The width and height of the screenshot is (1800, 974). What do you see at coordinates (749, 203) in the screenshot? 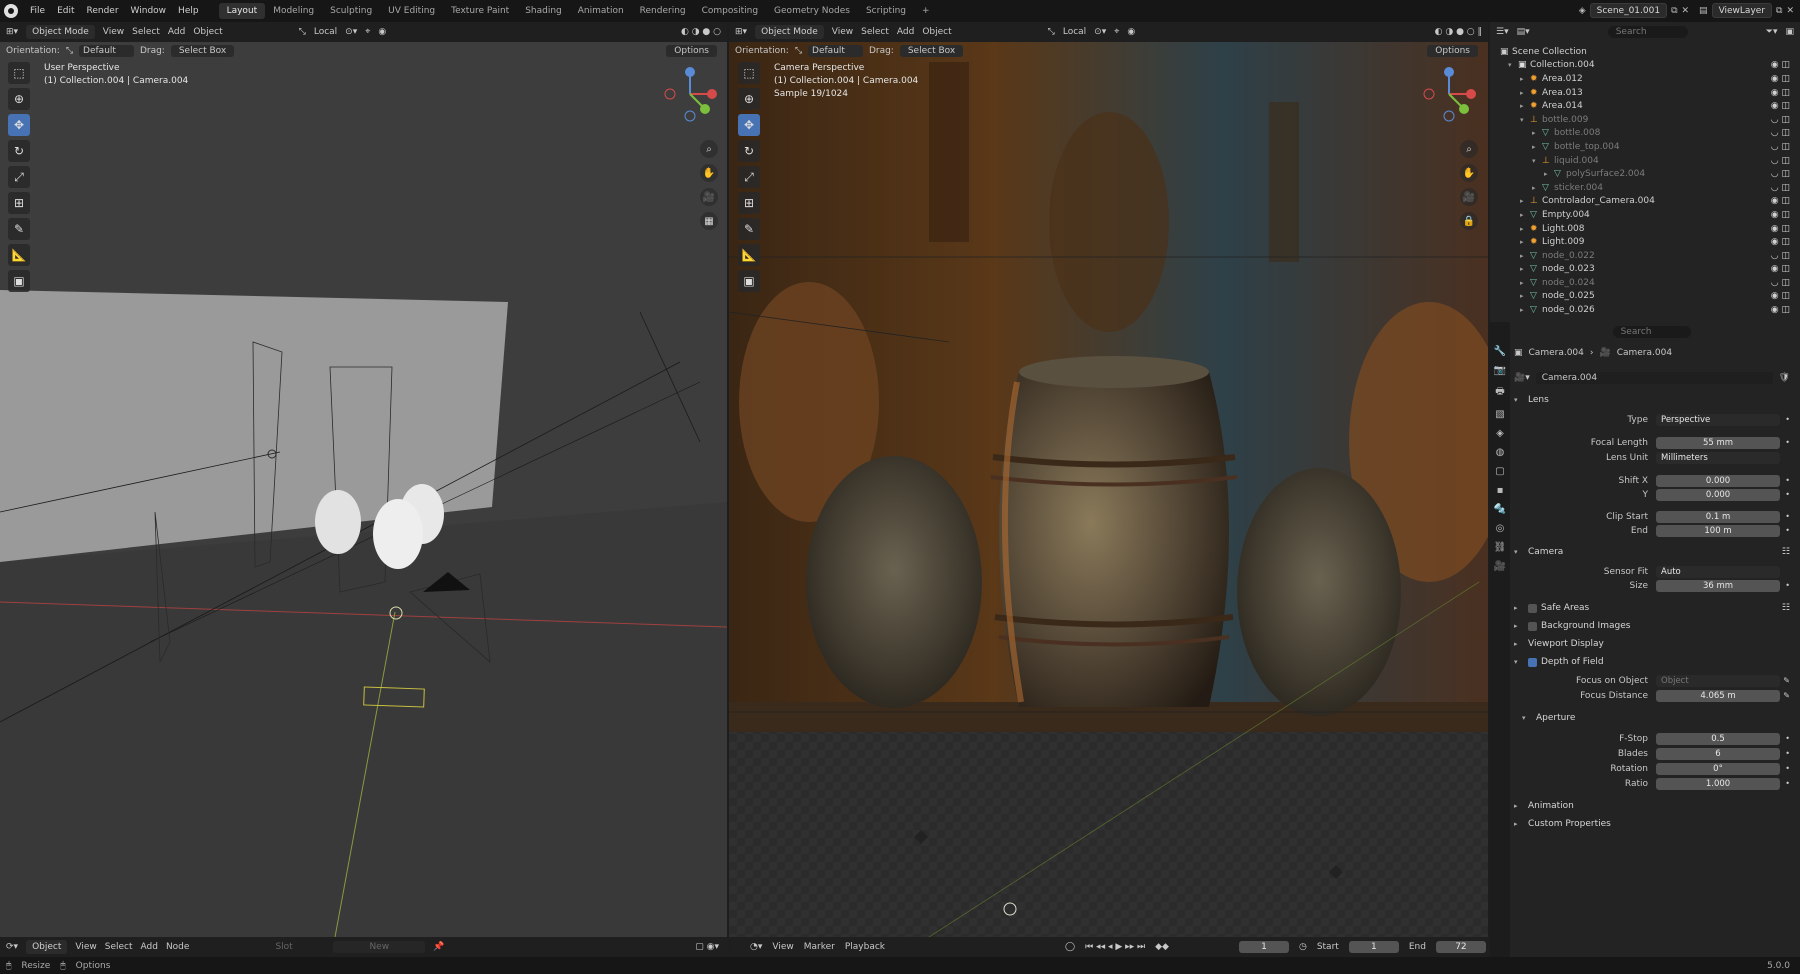
I see `transform-tool-icon: ⊞` at bounding box center [749, 203].